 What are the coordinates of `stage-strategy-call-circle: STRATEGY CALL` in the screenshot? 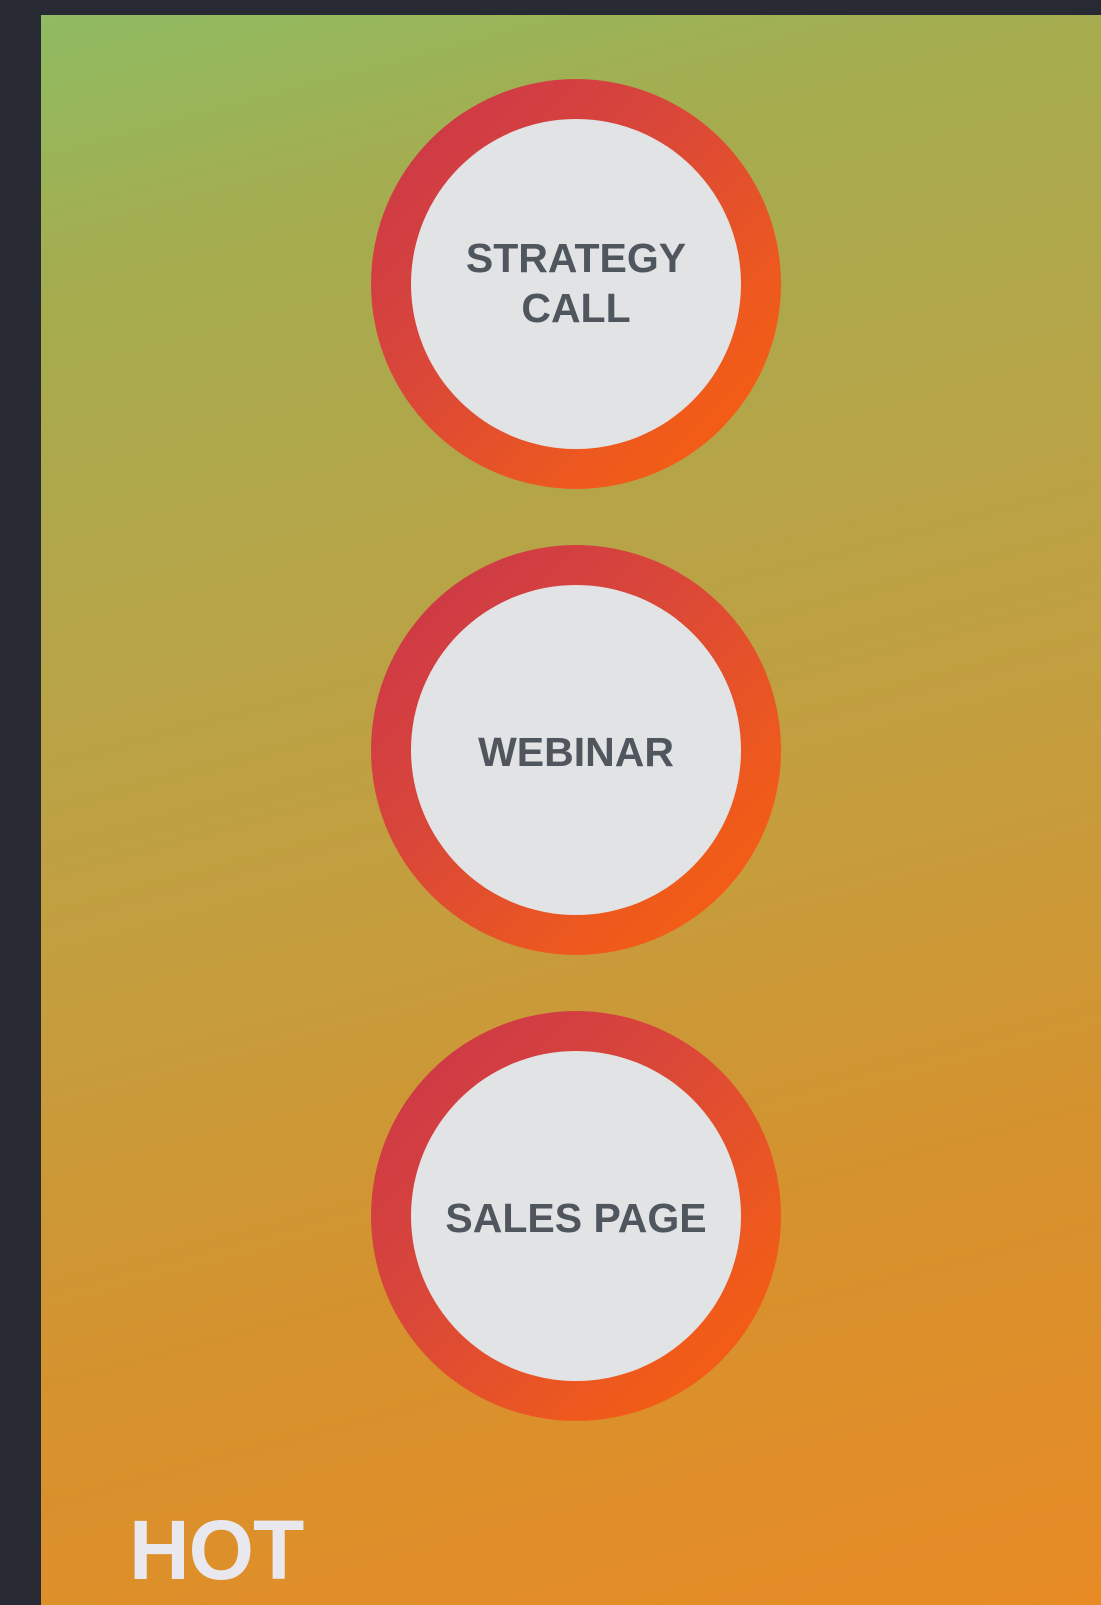 It's located at (576, 284).